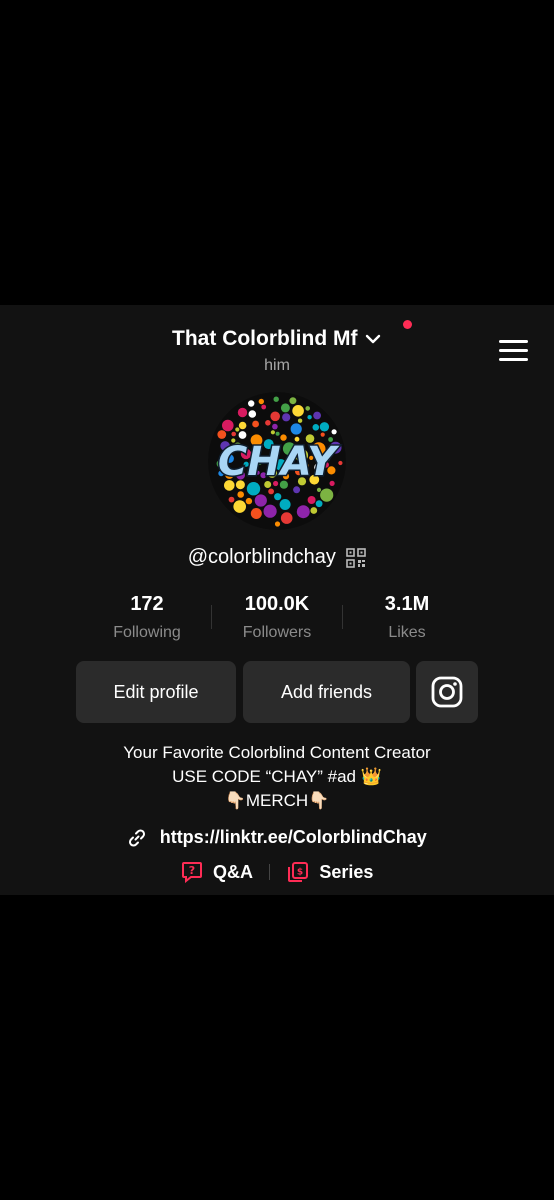 The image size is (554, 1200). I want to click on stat-likes-label: Likes, so click(407, 632).